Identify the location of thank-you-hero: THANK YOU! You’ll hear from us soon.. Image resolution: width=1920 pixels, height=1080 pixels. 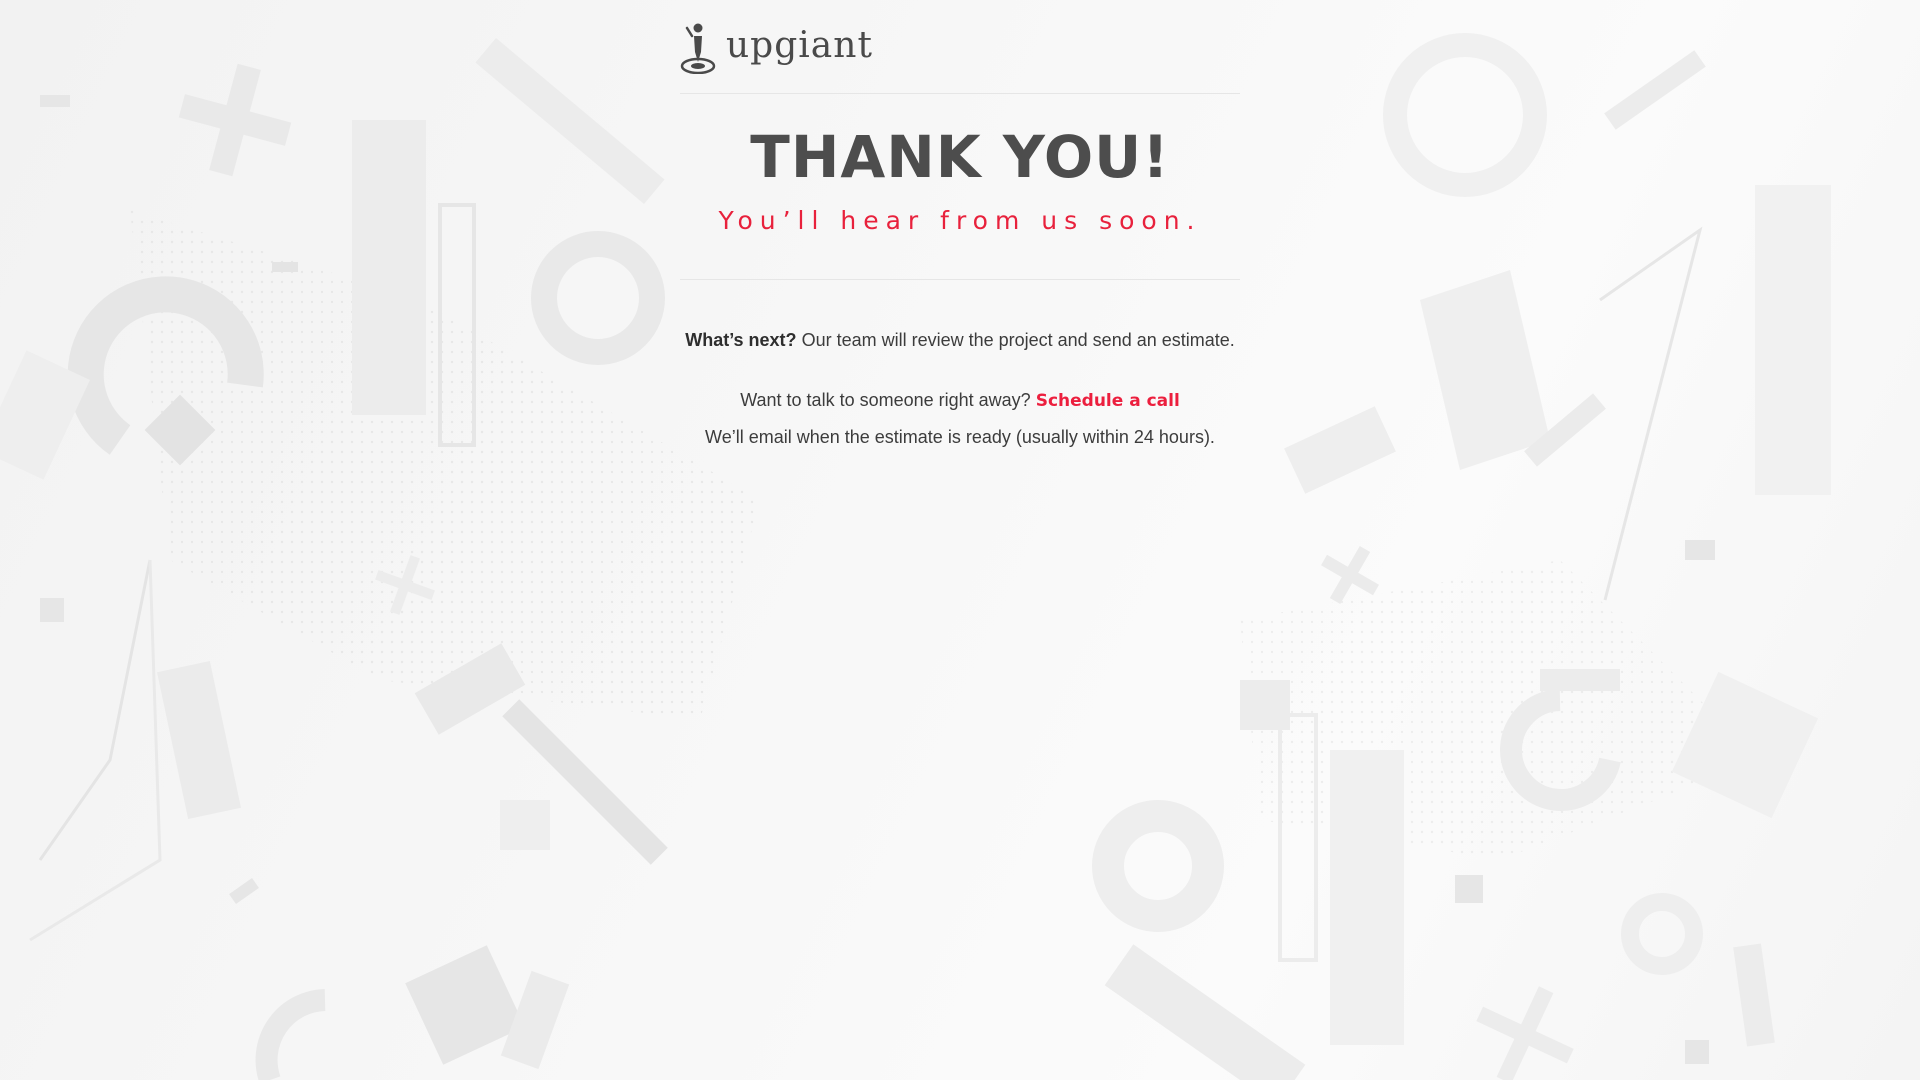
(960, 187).